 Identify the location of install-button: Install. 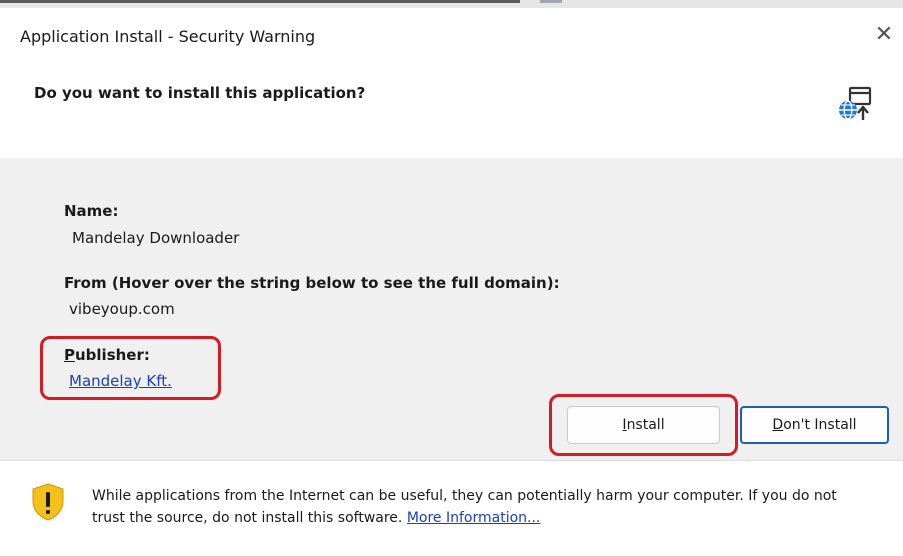
(643, 425).